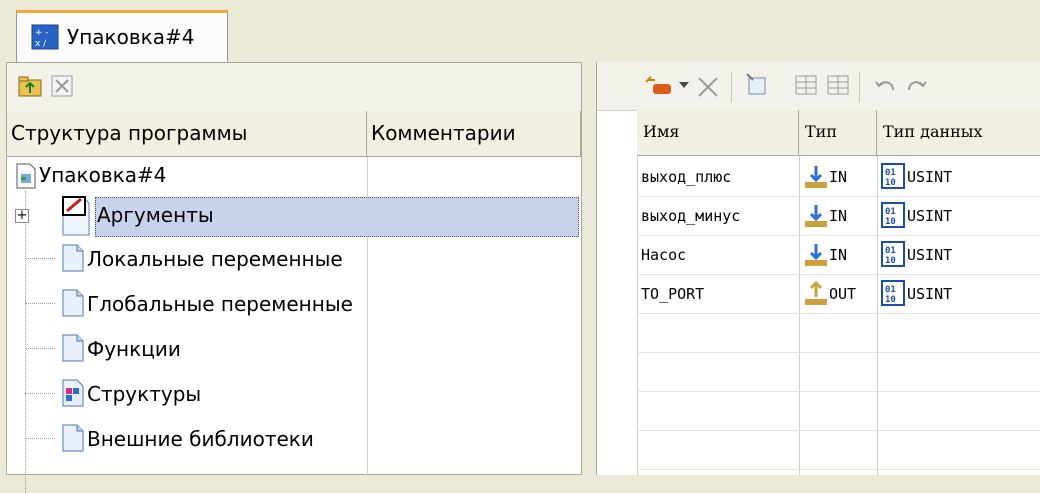 This screenshot has height=493, width=1040. I want to click on var-name: выход_плюс, so click(686, 177).